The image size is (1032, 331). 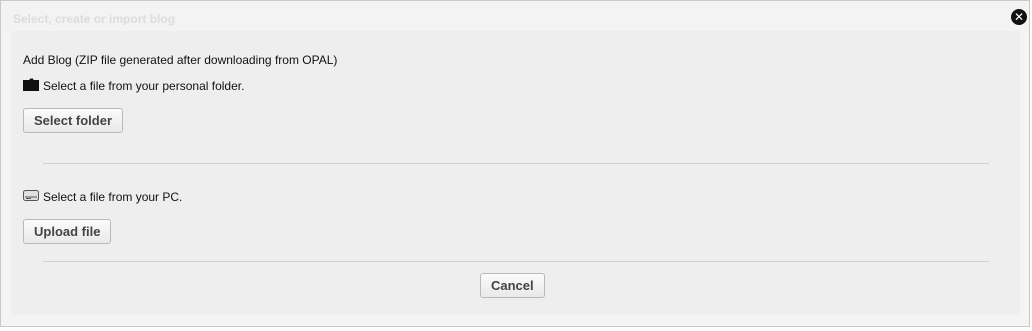 What do you see at coordinates (512, 285) in the screenshot?
I see `cancel-button: Cancel` at bounding box center [512, 285].